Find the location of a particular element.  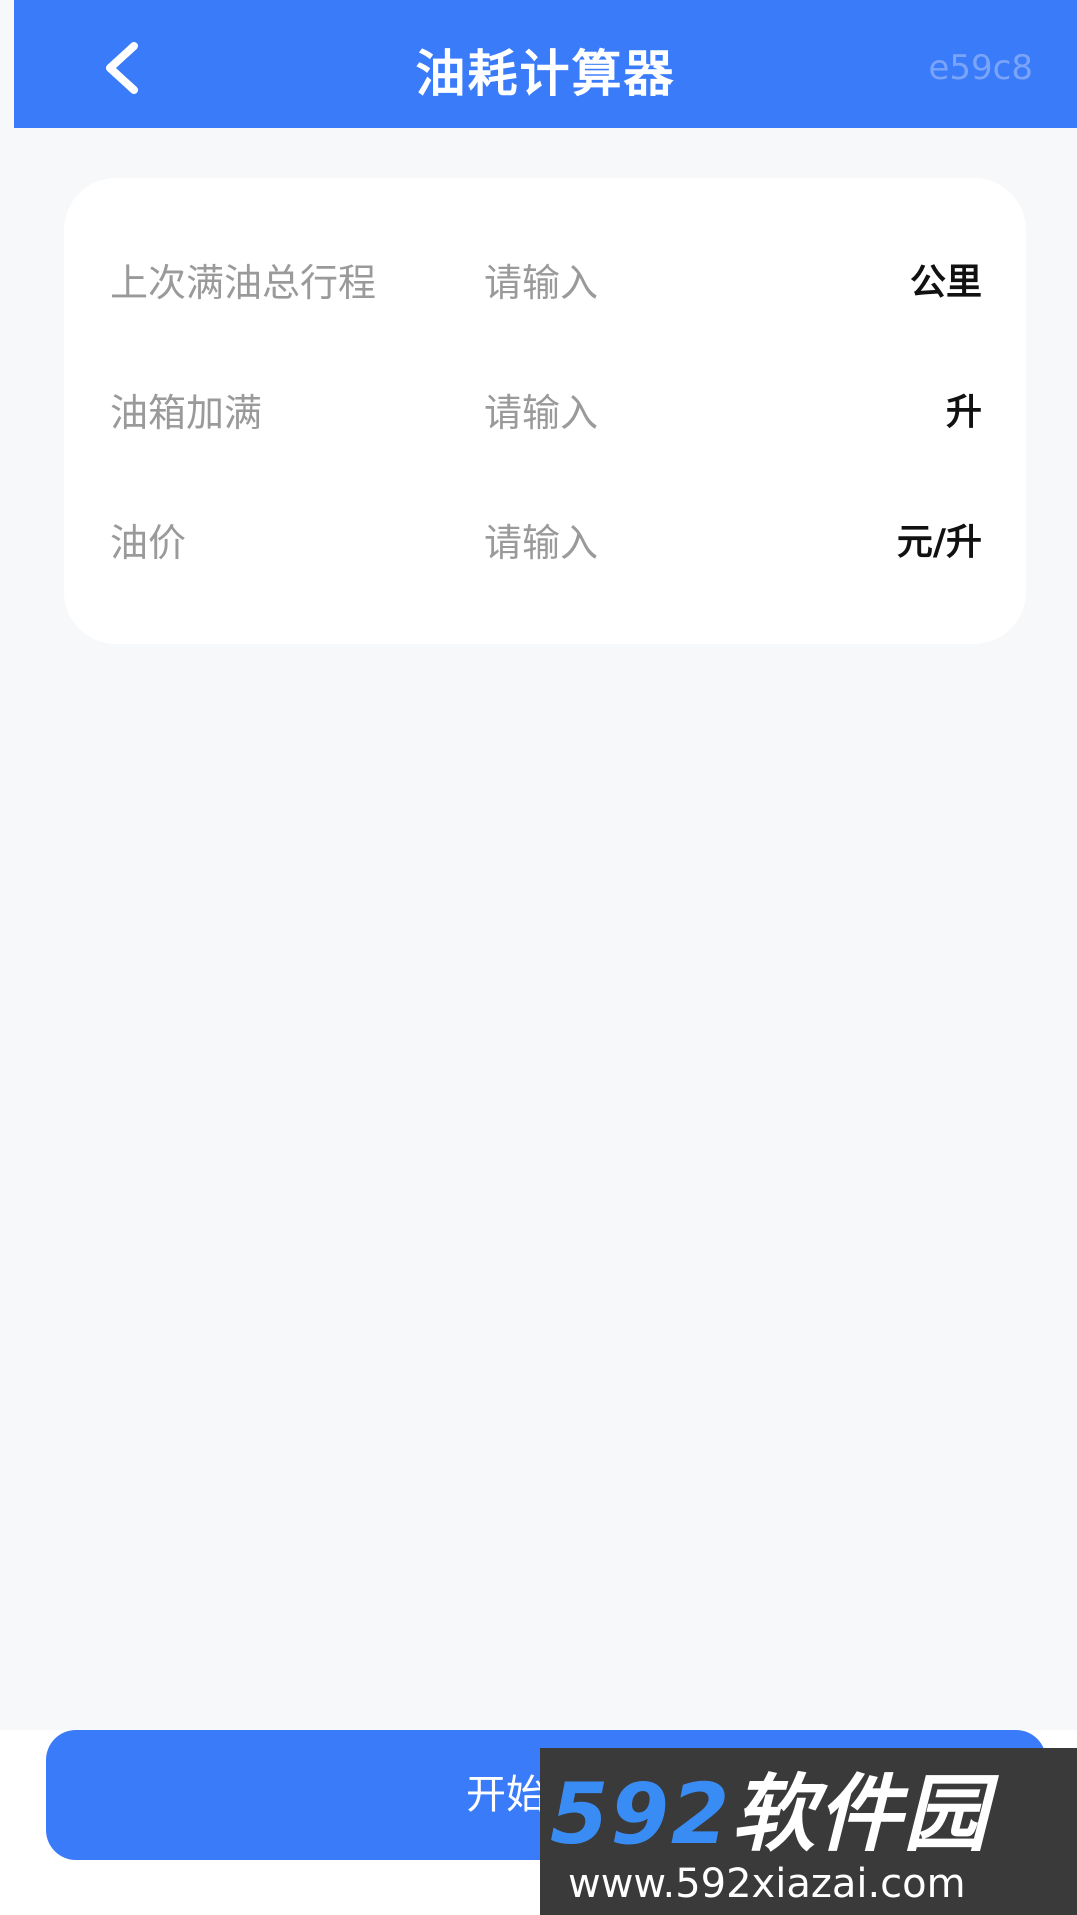

form-row-fuel-price: 油价 元/升 is located at coordinates (545, 543).